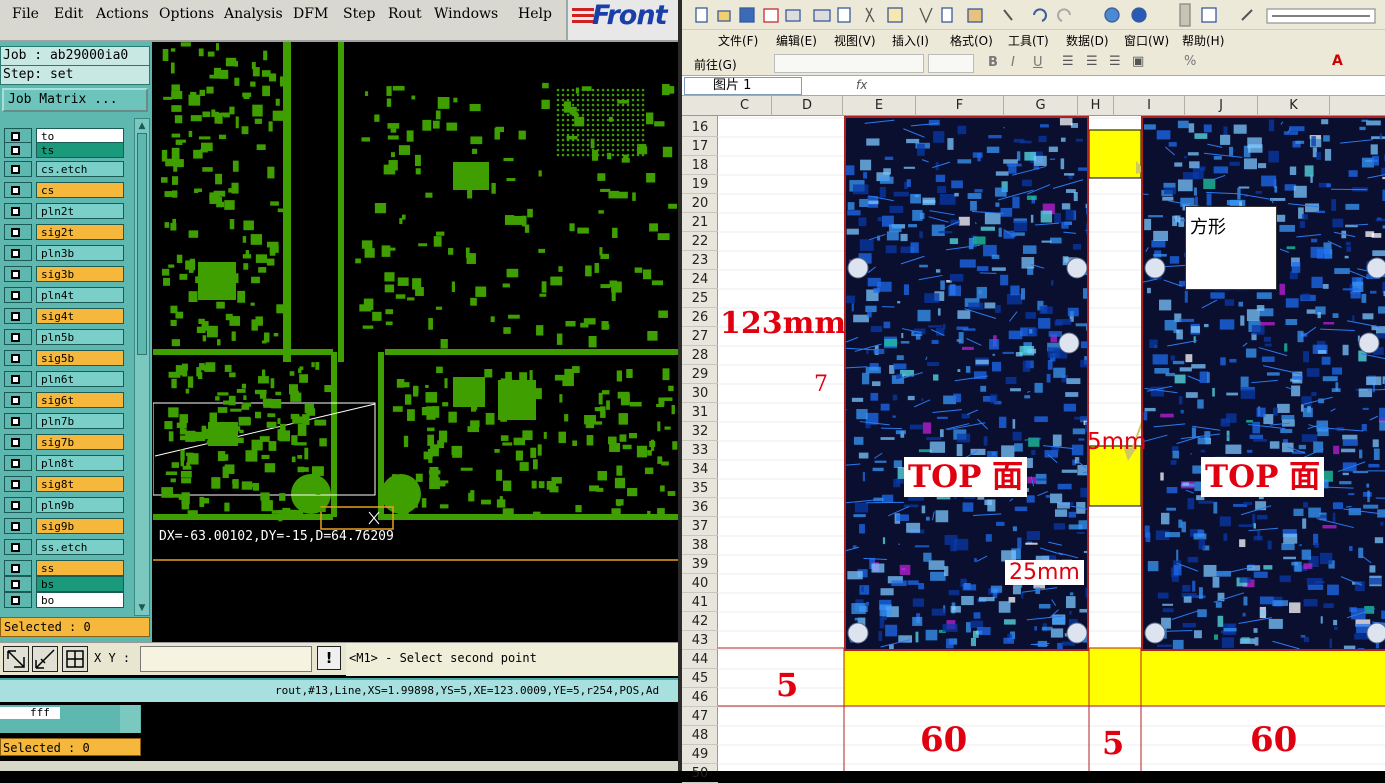  I want to click on warning-button: !, so click(329, 658).